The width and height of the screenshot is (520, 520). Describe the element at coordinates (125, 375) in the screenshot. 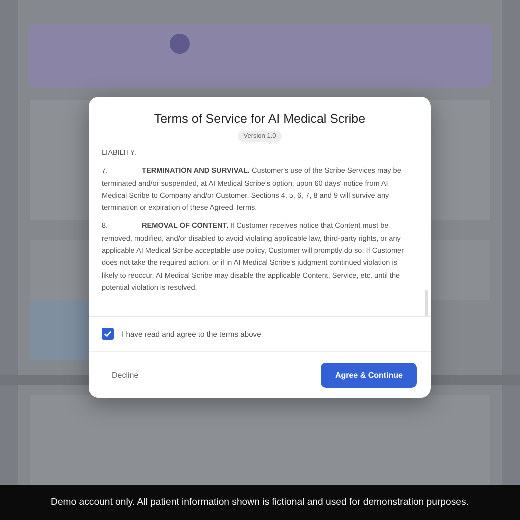

I see `decline-button: Decline` at that location.